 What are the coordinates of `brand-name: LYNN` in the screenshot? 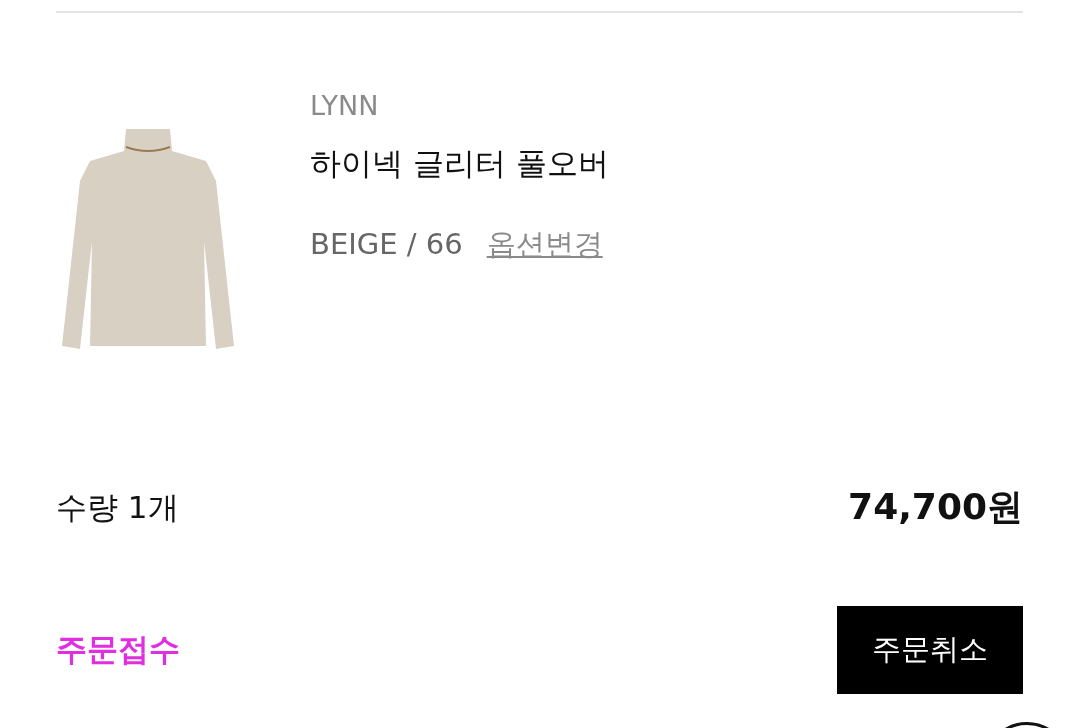 It's located at (345, 106).